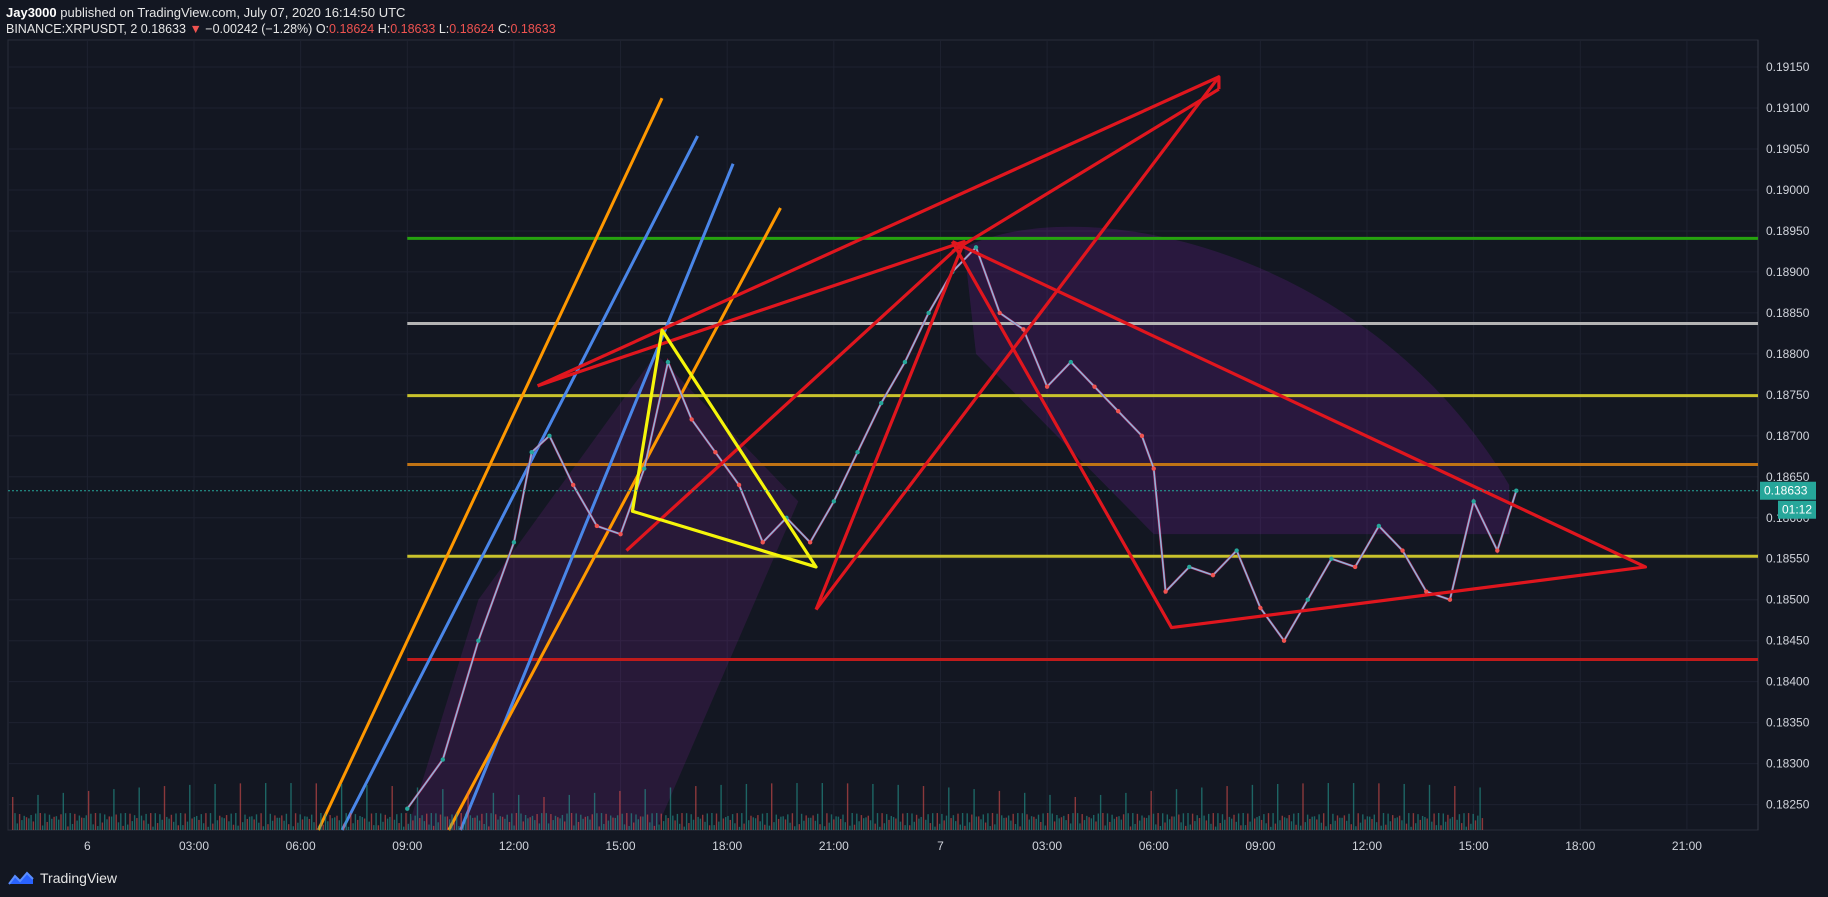 The width and height of the screenshot is (1828, 897). I want to click on y-tick-label: 0.18300, so click(1788, 764).